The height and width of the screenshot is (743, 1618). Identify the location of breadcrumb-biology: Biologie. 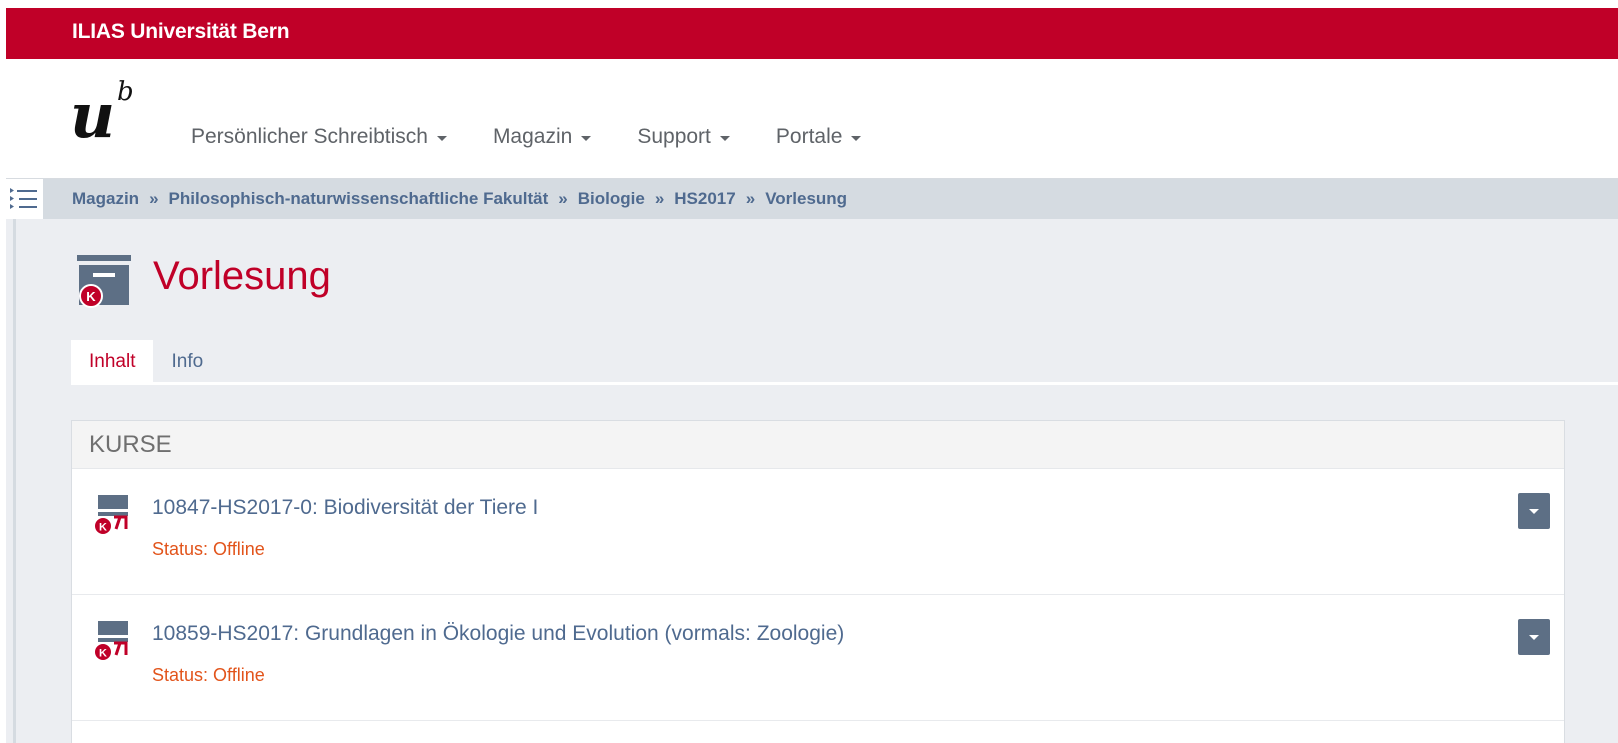
(611, 199).